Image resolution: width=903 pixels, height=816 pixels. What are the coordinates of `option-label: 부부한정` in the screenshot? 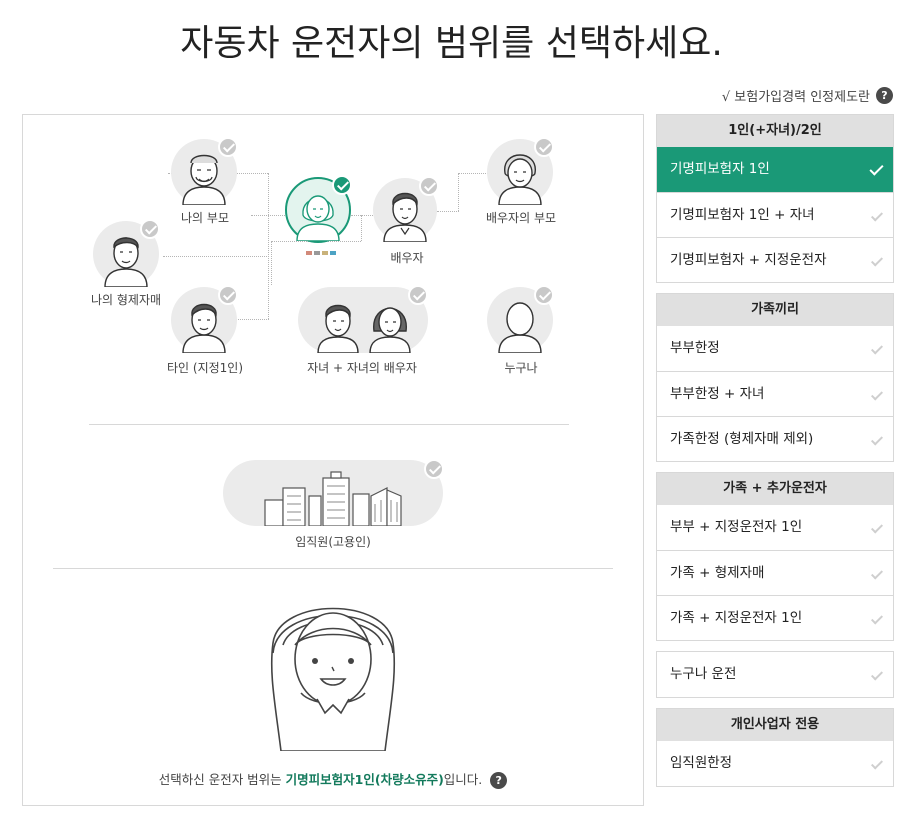 It's located at (695, 348).